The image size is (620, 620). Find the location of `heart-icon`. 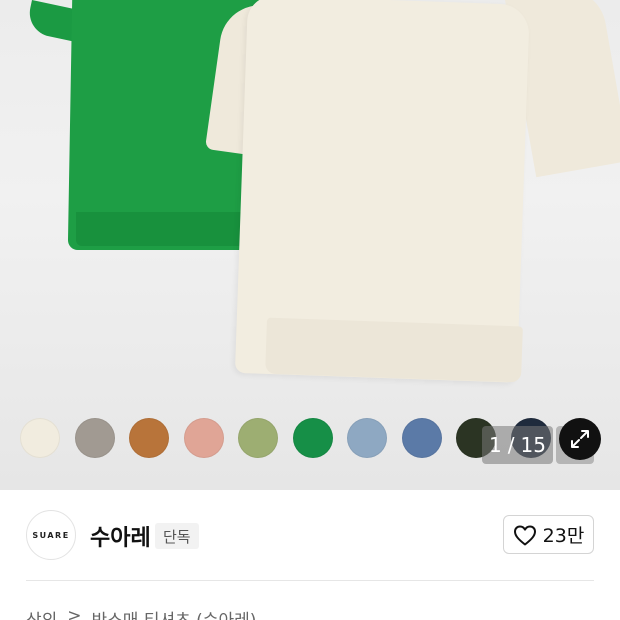

heart-icon is located at coordinates (524, 535).